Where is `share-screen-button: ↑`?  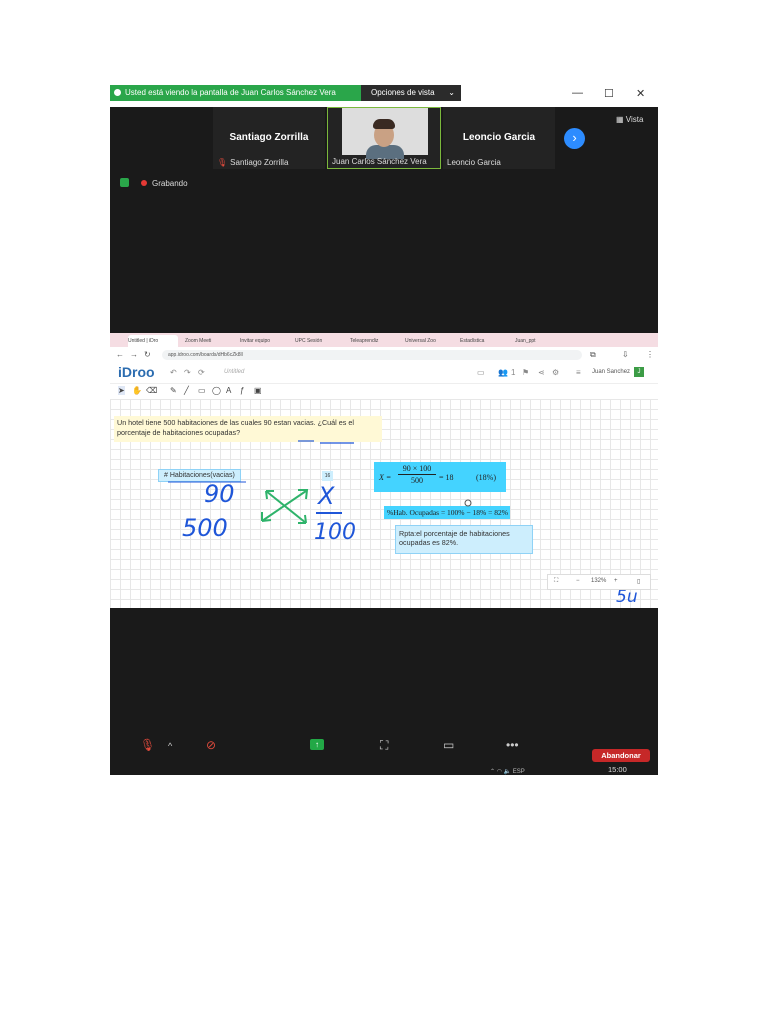
share-screen-button: ↑ is located at coordinates (317, 744).